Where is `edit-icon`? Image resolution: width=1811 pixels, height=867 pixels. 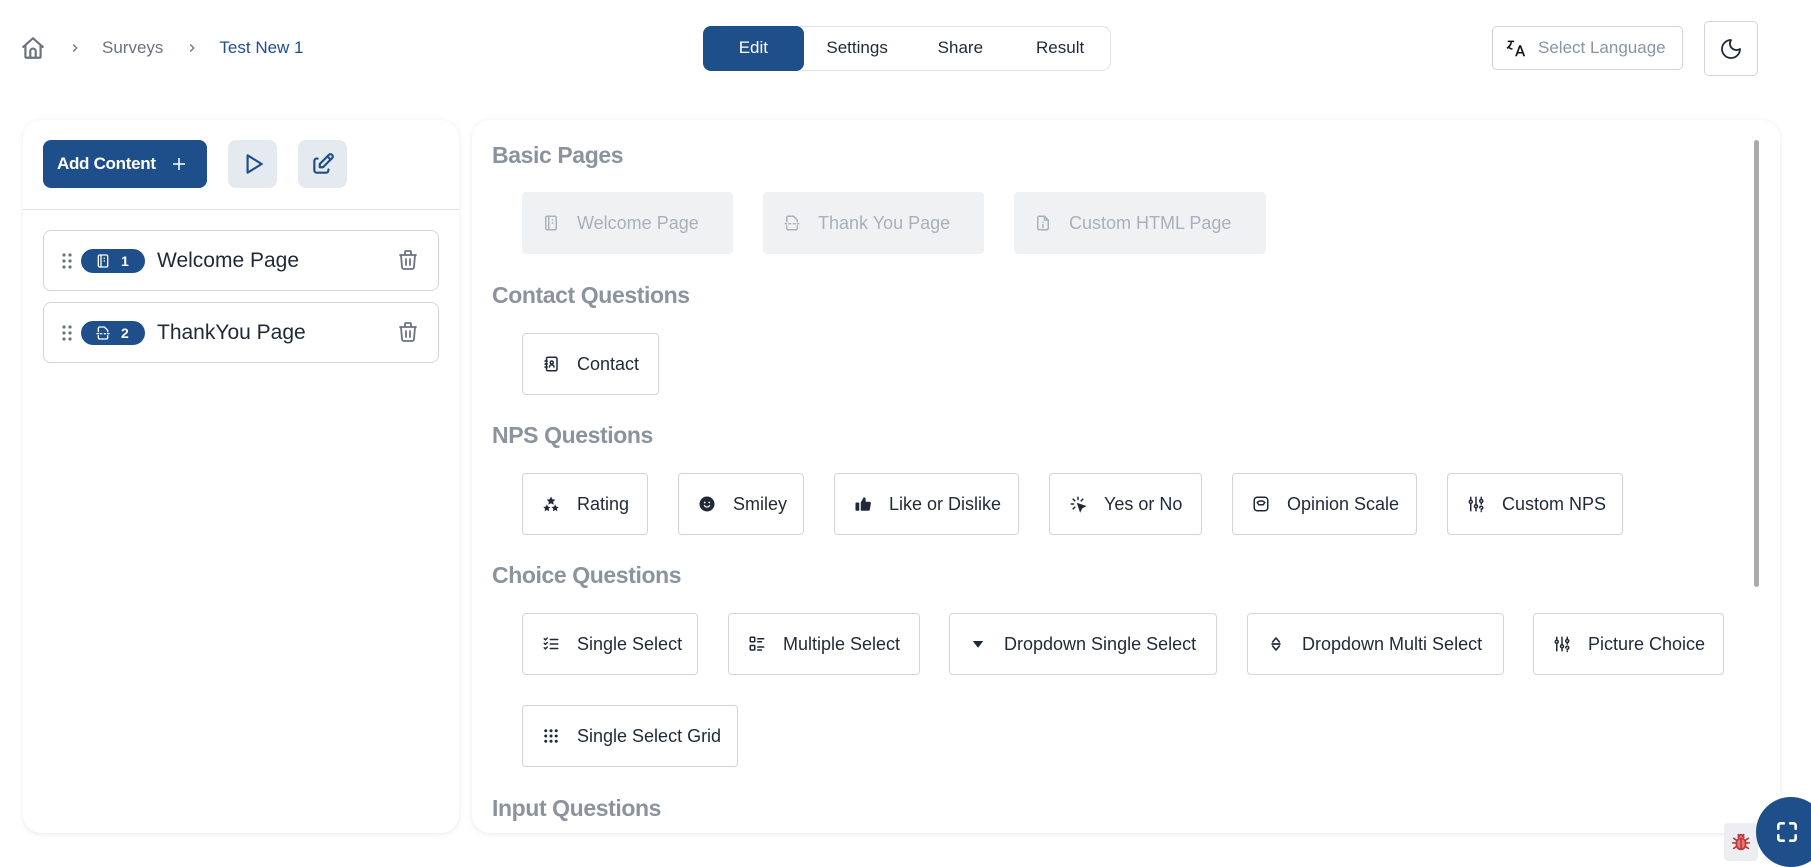 edit-icon is located at coordinates (323, 163).